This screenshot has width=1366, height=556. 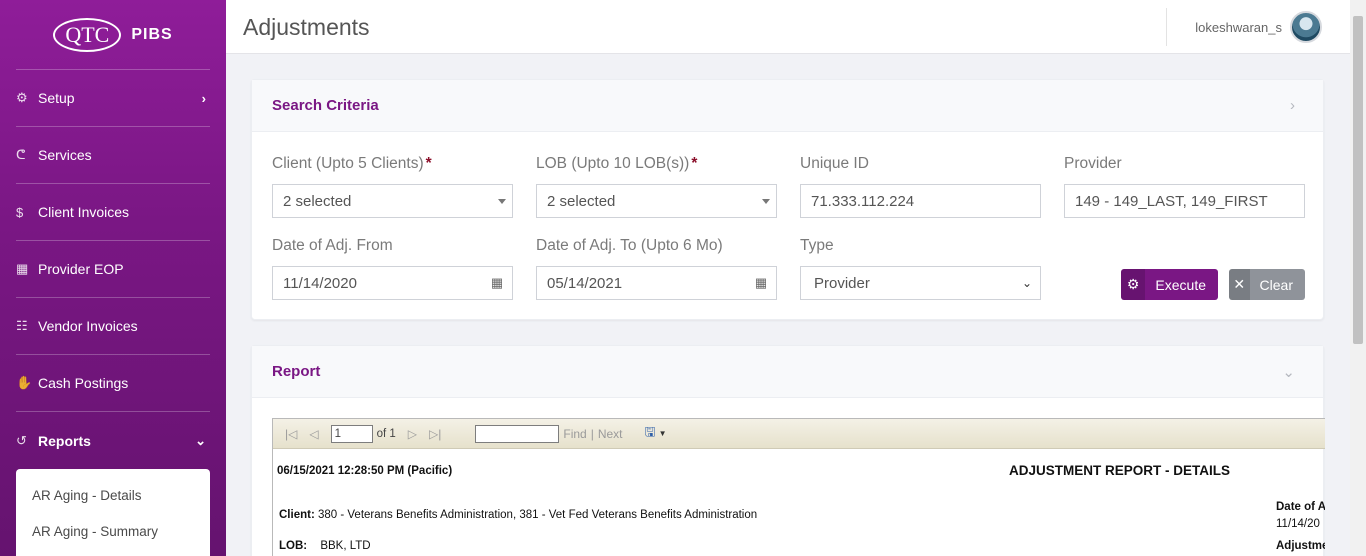 I want to click on sidebar-item-client-invoices: $ Client Invoices, so click(x=113, y=212).